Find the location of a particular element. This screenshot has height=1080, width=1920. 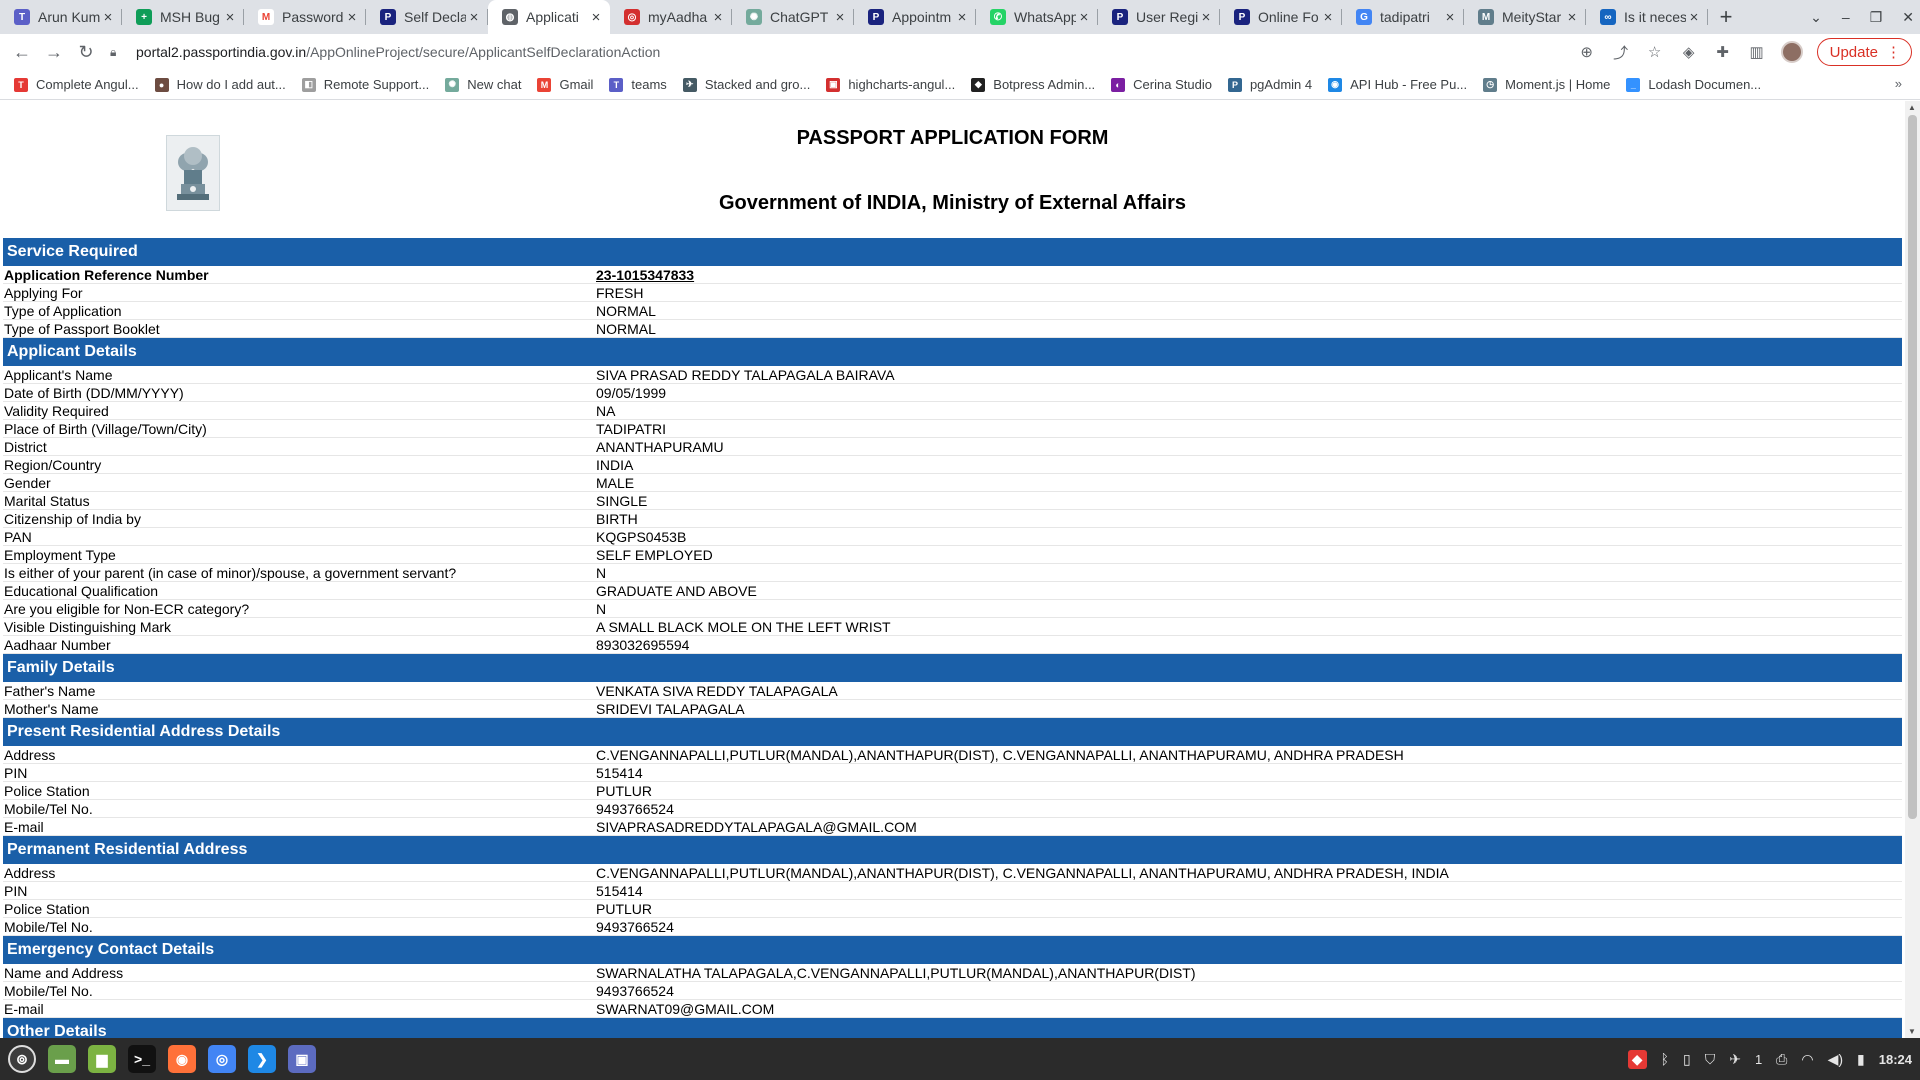

volume-icon: ◀) is located at coordinates (1835, 1059).